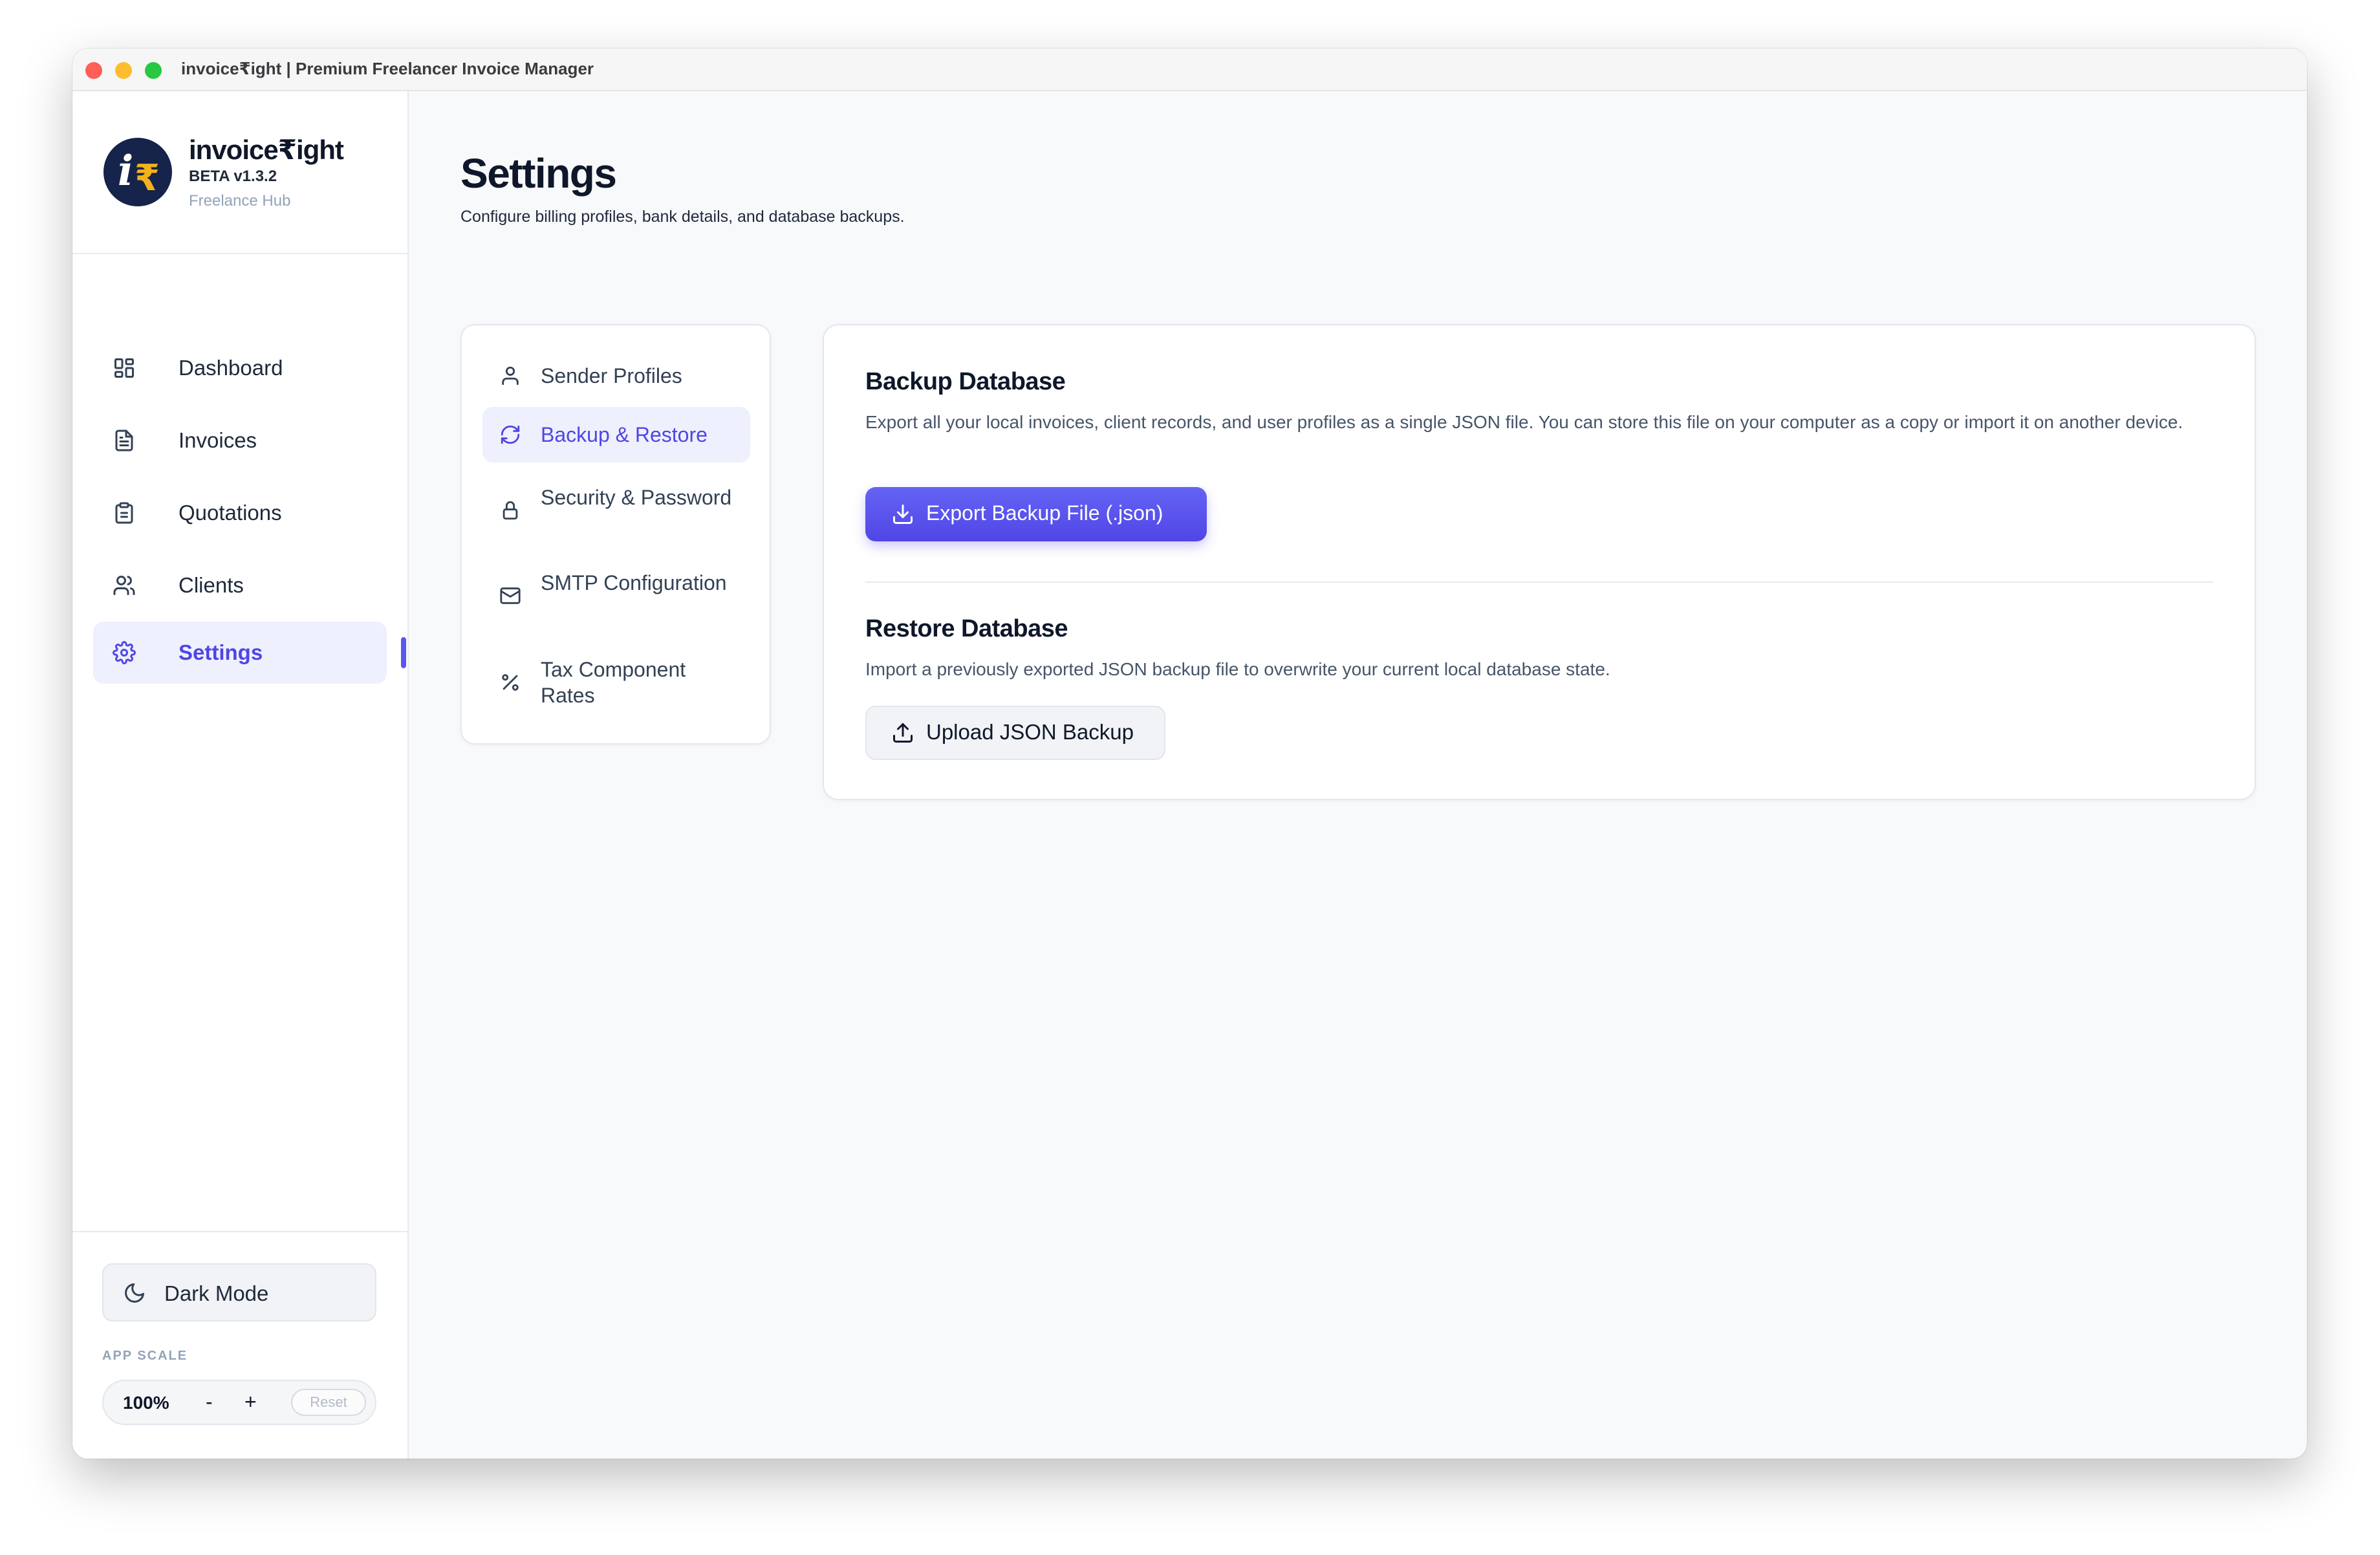 The image size is (2380, 1555). What do you see at coordinates (240, 201) in the screenshot?
I see `brand-tagline: Freelance Hub` at bounding box center [240, 201].